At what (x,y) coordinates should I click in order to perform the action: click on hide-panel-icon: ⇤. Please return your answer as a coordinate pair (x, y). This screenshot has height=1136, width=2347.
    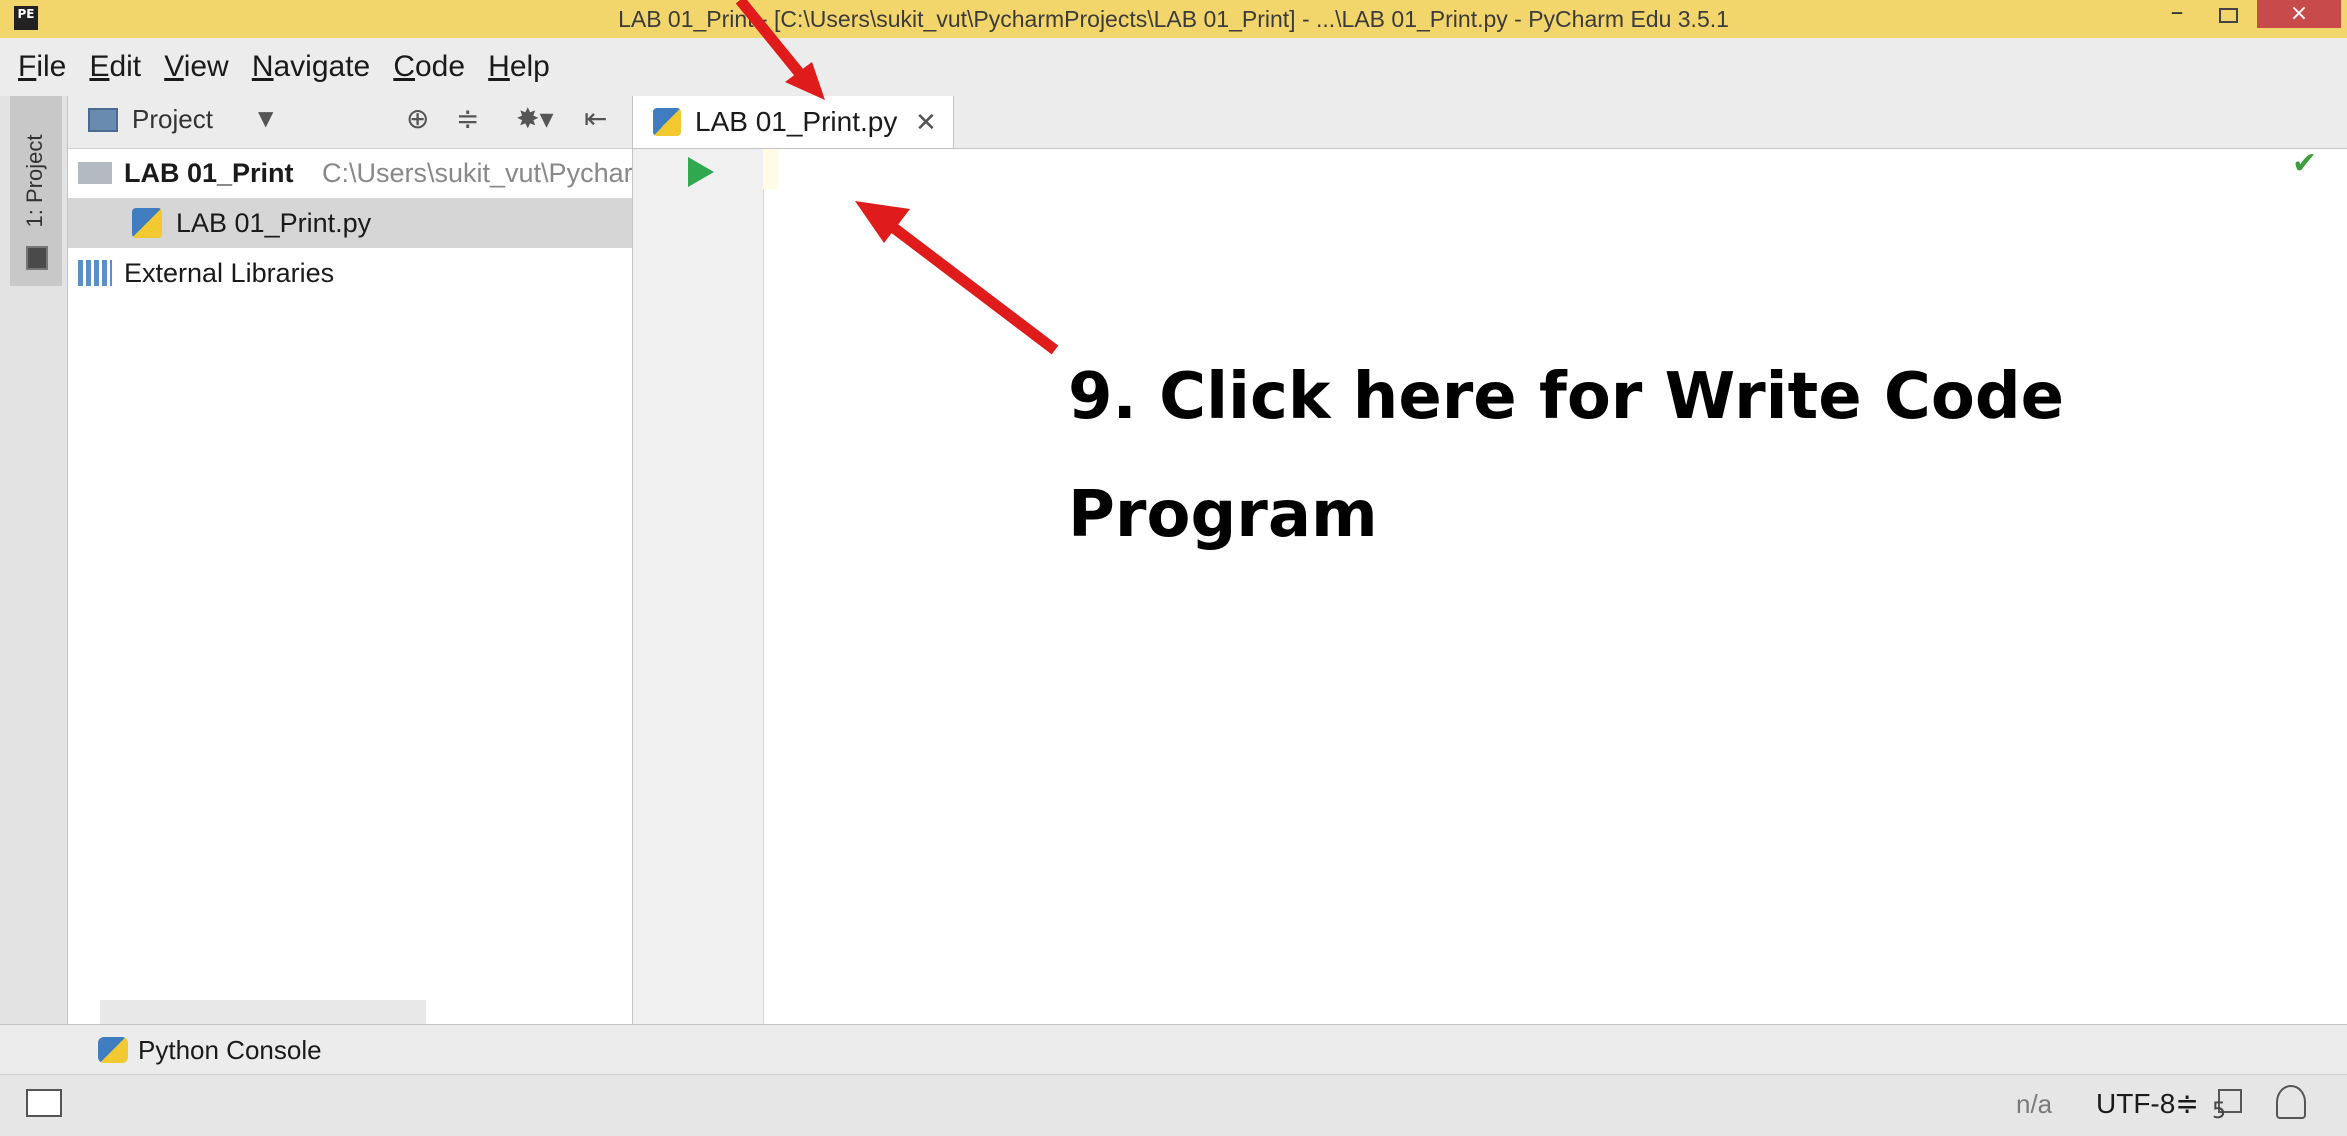
    Looking at the image, I should click on (595, 118).